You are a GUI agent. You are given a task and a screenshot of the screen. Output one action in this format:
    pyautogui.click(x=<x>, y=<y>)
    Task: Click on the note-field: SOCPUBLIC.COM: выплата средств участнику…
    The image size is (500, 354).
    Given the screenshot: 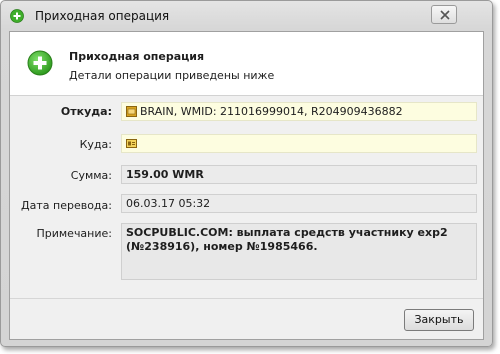 What is the action you would take?
    pyautogui.click(x=299, y=251)
    